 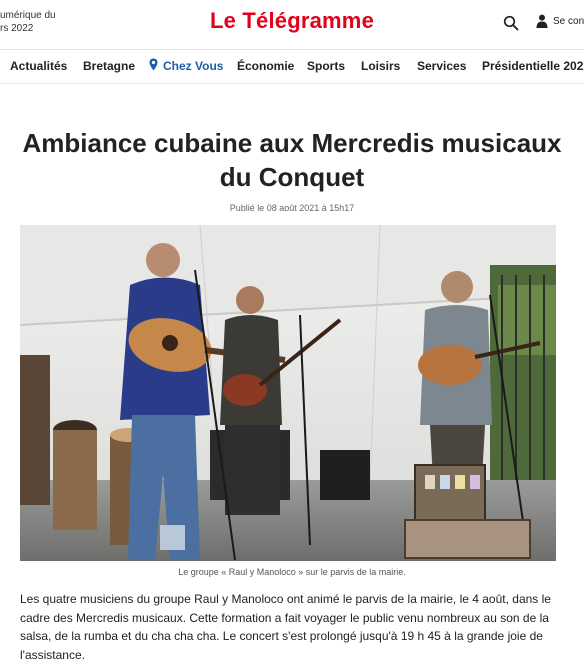 I want to click on search-icon, so click(x=511, y=23).